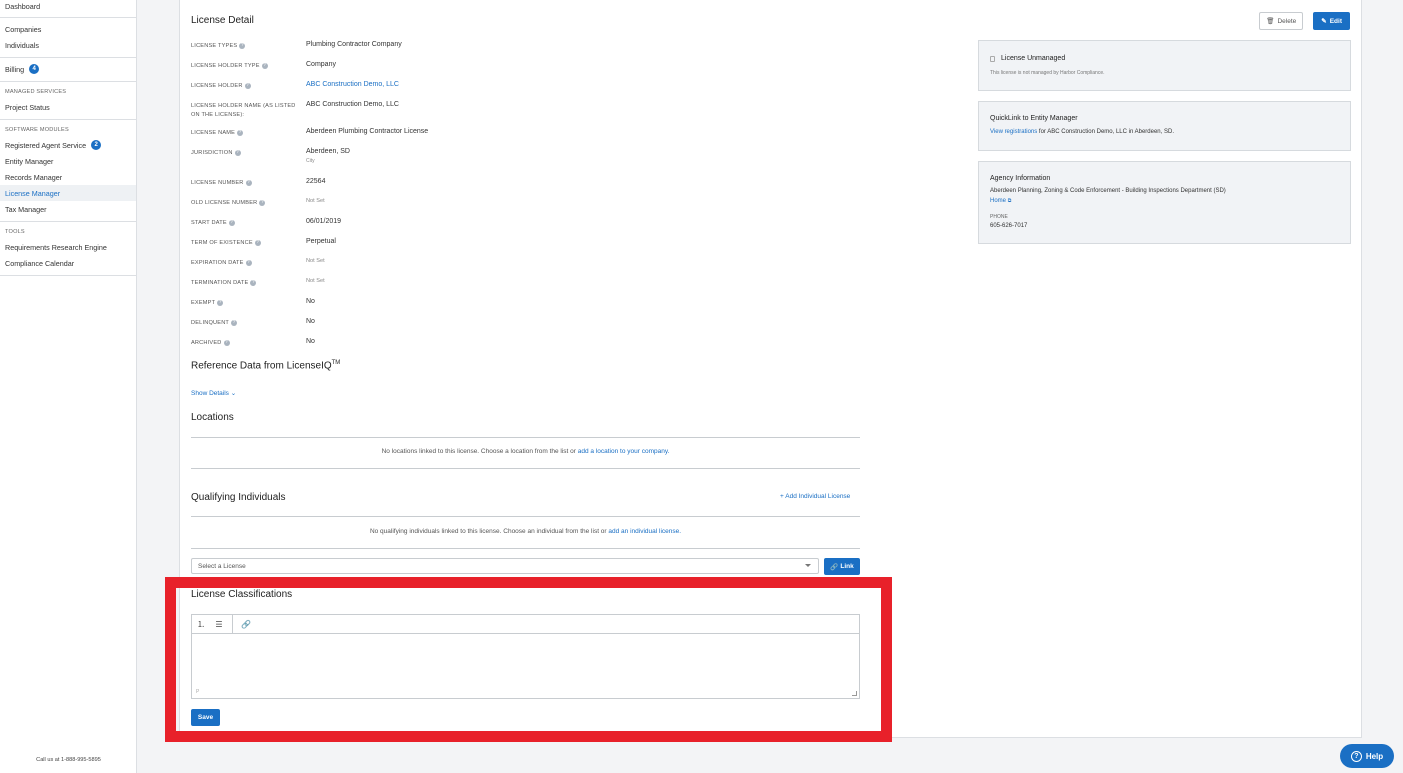 The image size is (1403, 773). What do you see at coordinates (15, 69) in the screenshot?
I see `sidebar-item-label: Billing` at bounding box center [15, 69].